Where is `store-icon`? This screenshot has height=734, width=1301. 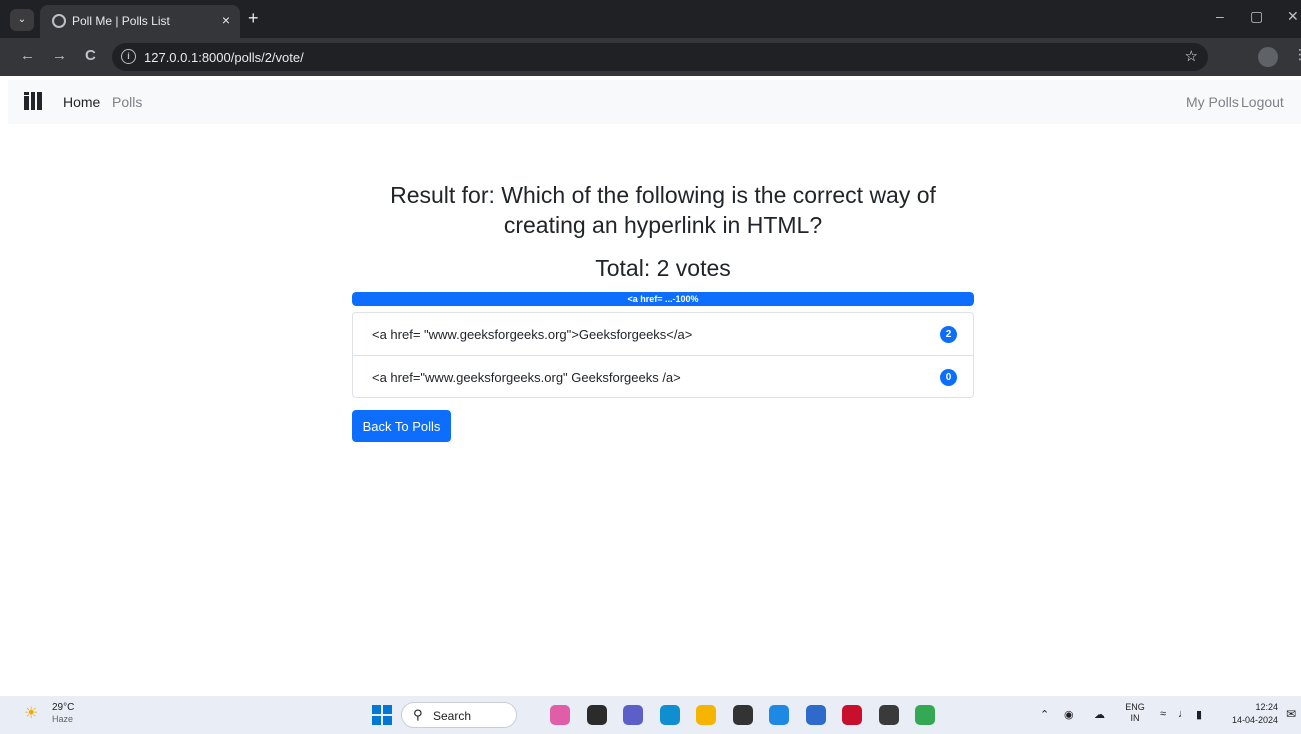 store-icon is located at coordinates (816, 715).